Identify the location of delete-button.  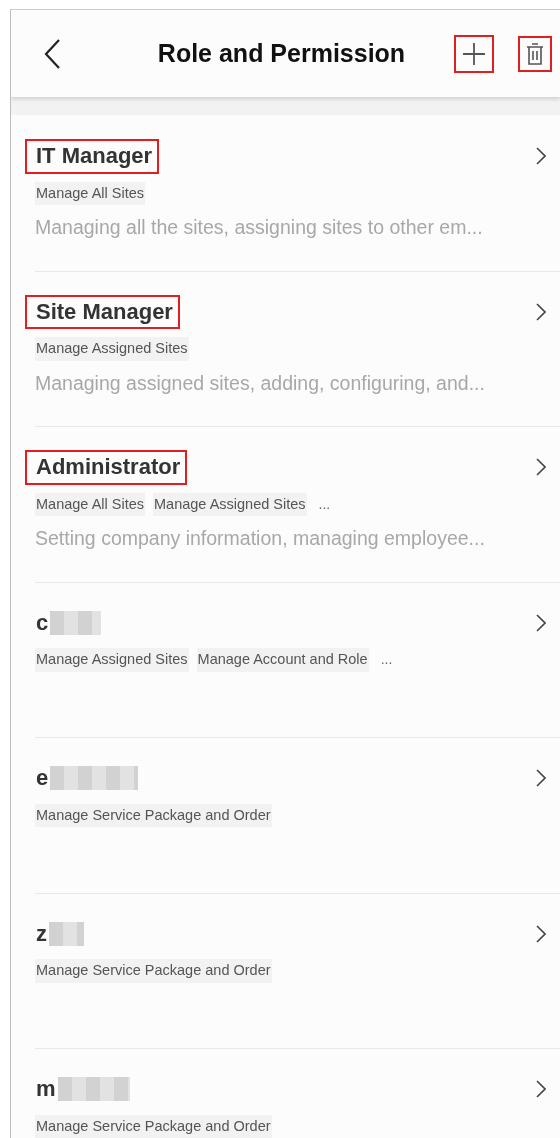
(535, 53).